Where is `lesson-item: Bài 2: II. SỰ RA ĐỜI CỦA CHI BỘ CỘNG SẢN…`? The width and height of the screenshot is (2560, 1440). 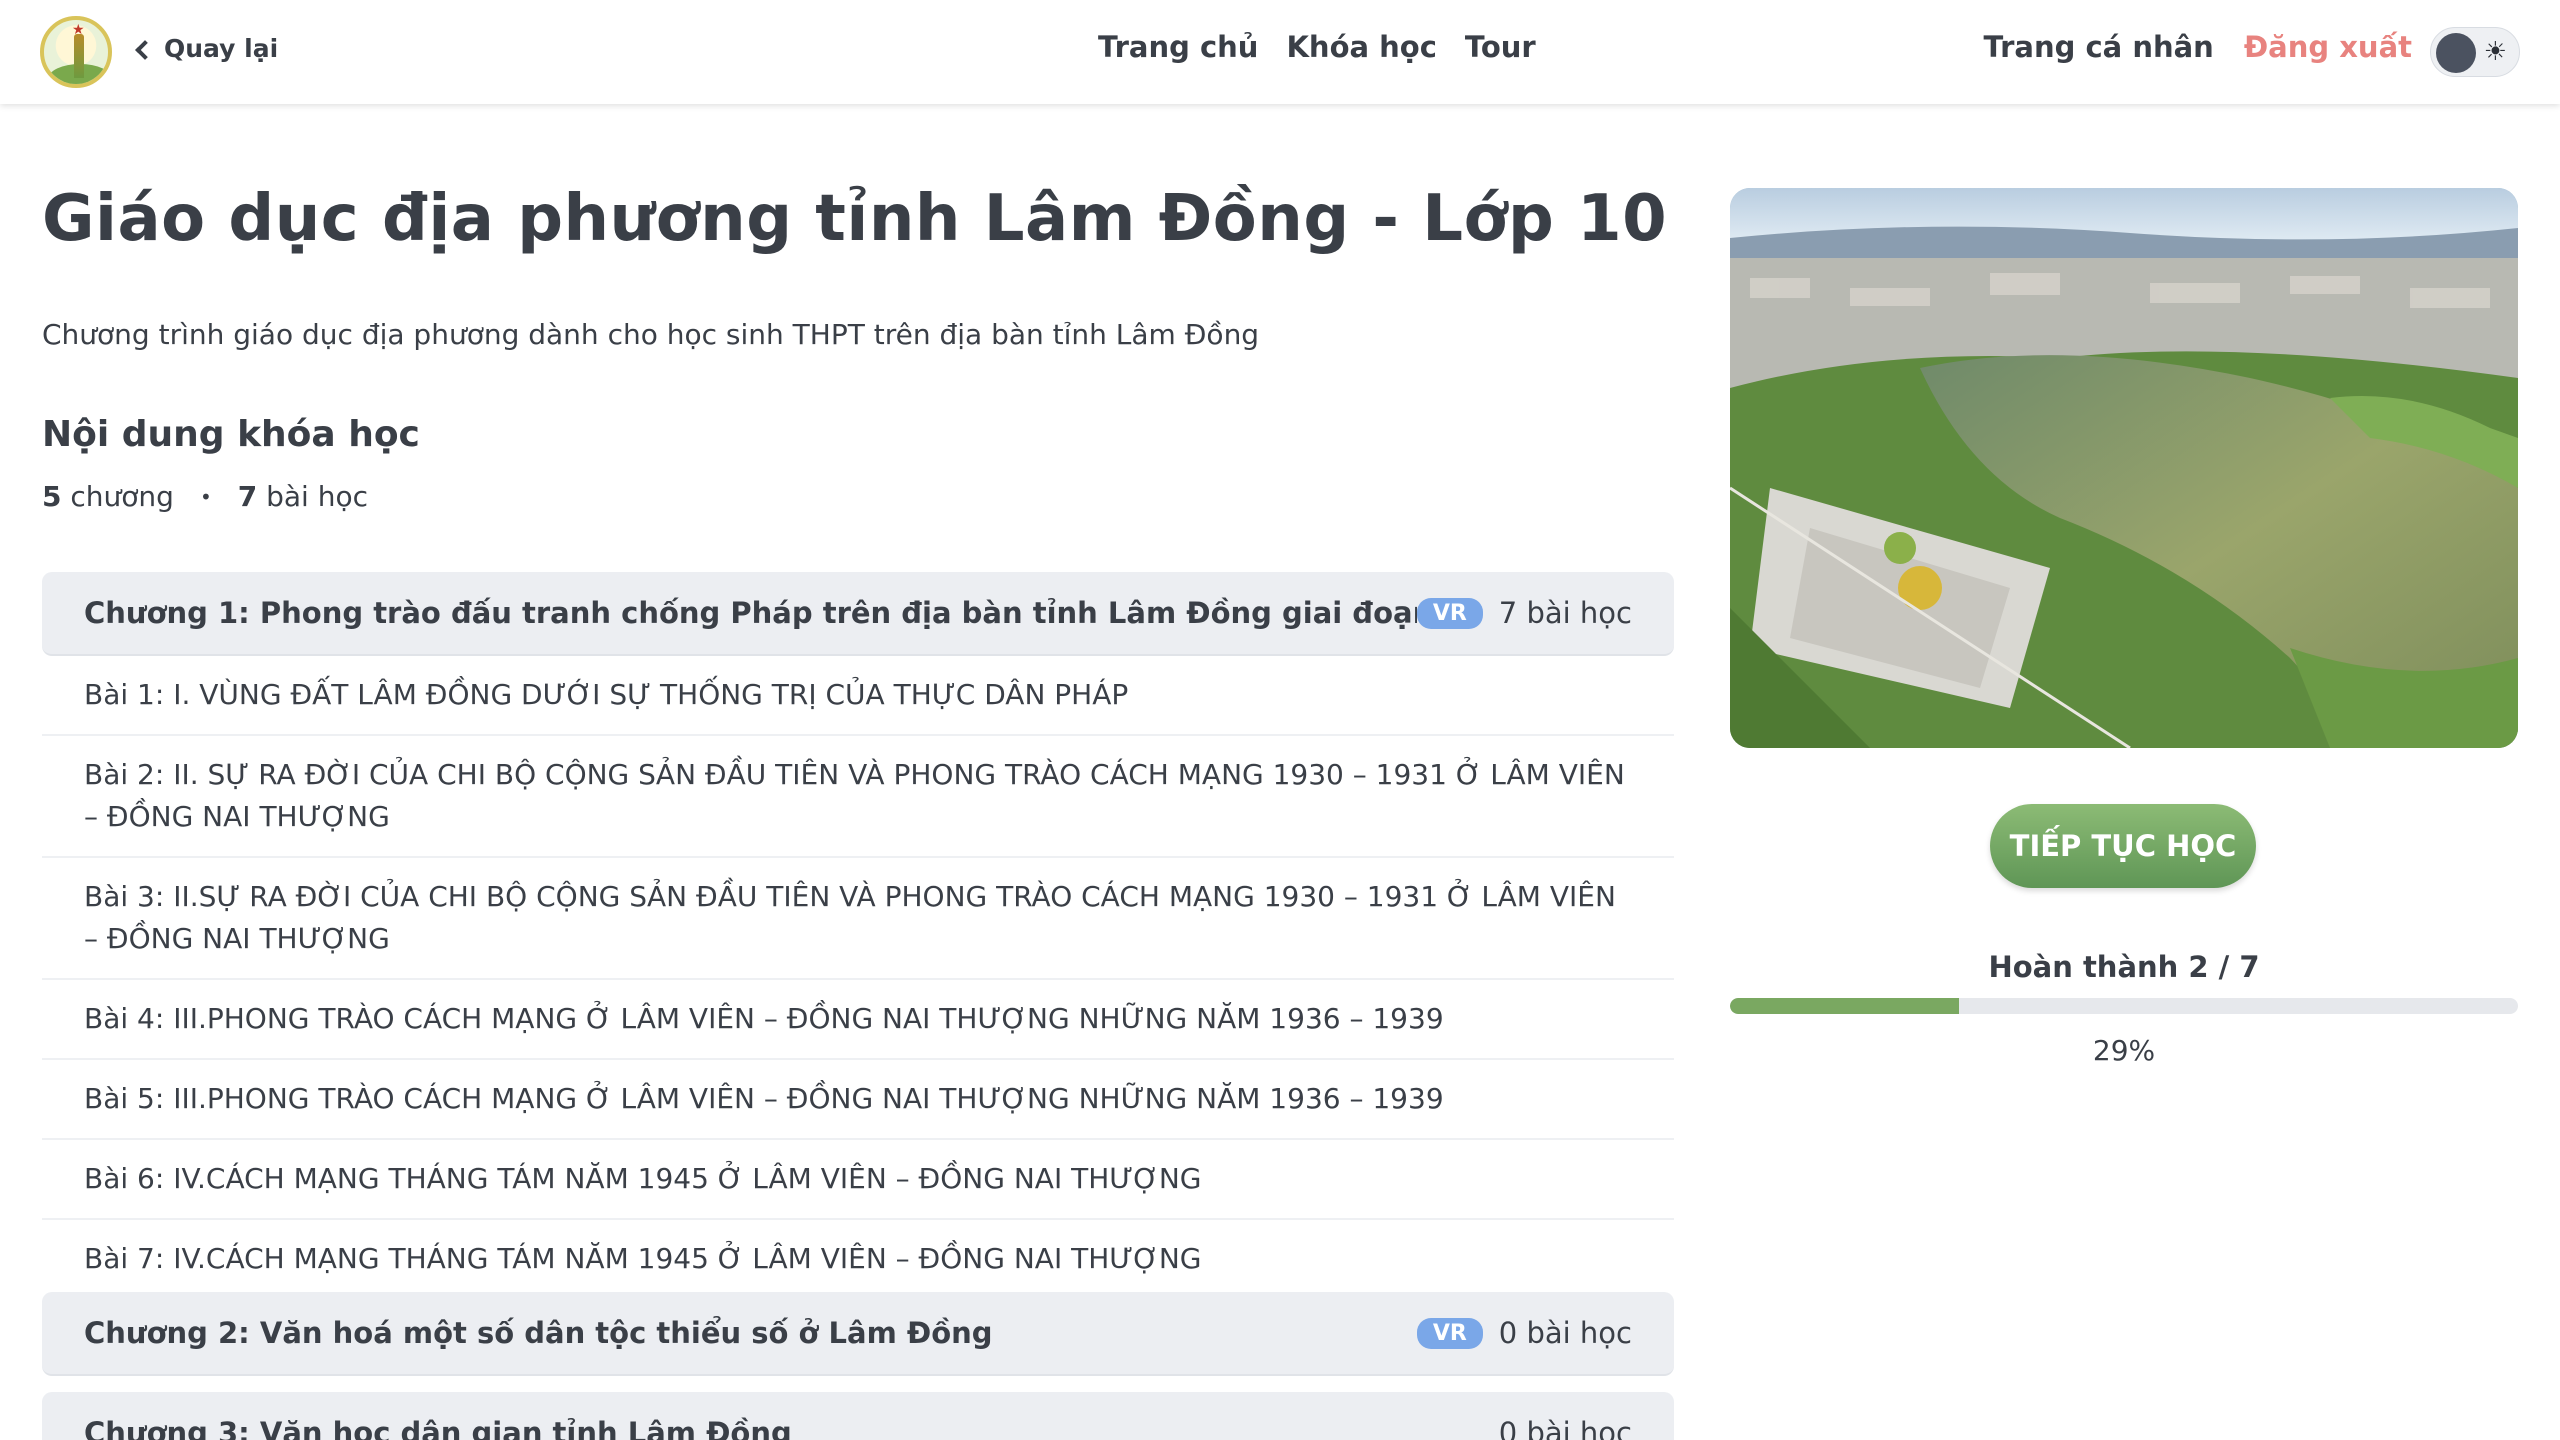 lesson-item: Bài 2: II. SỰ RA ĐỜI CỦA CHI BỘ CỘNG SẢN… is located at coordinates (858, 797).